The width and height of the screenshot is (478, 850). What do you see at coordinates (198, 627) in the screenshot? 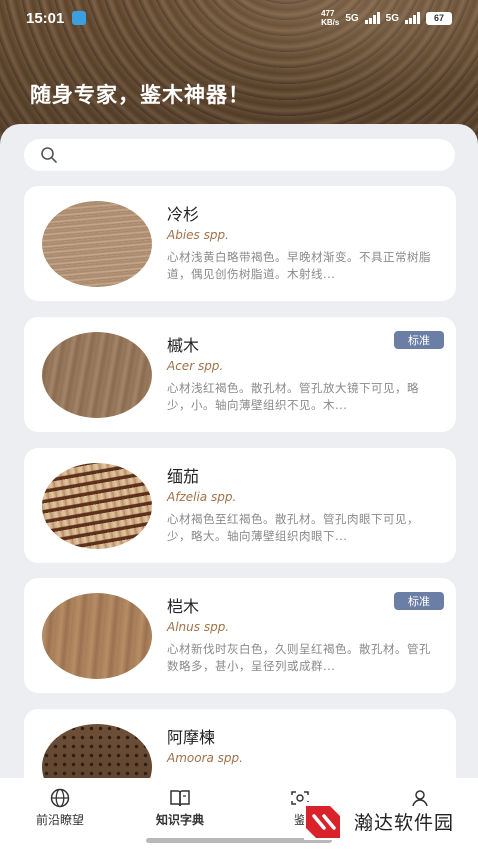
I see `wood-latin-name: Alnus spp.` at bounding box center [198, 627].